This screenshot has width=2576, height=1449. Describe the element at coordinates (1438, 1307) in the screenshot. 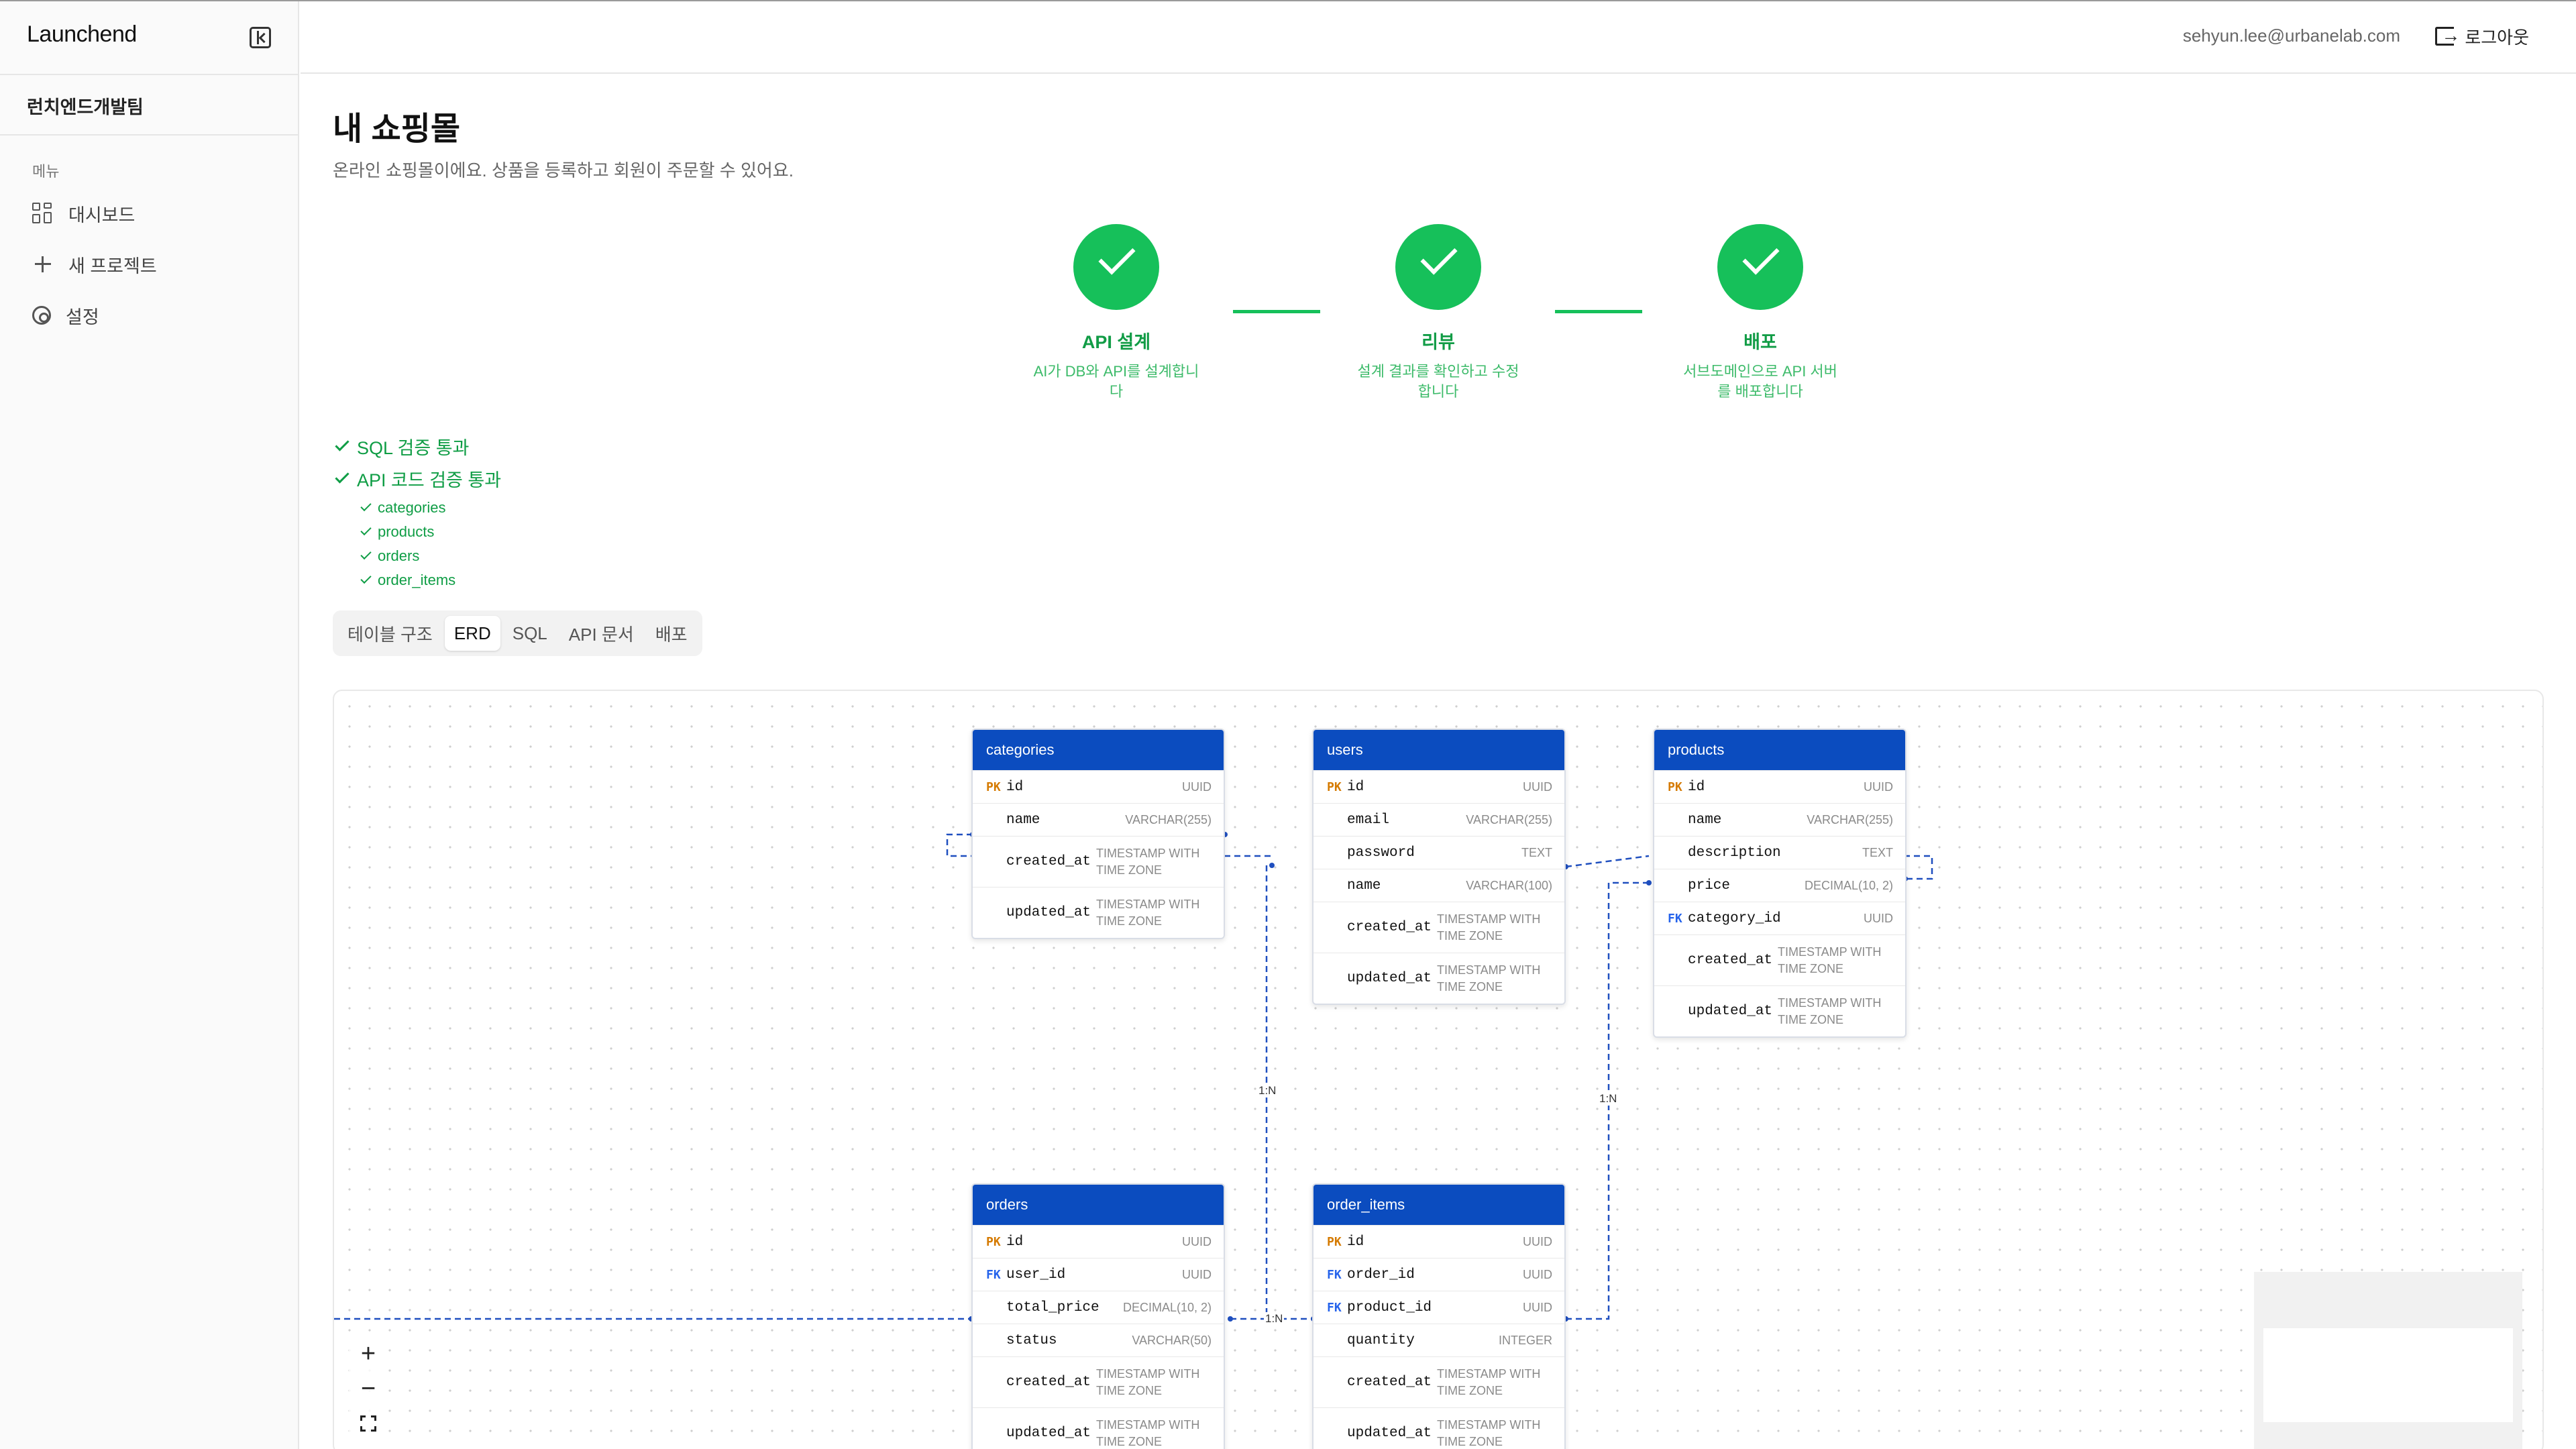

I see `table-column-row: FK product_id UUID` at that location.